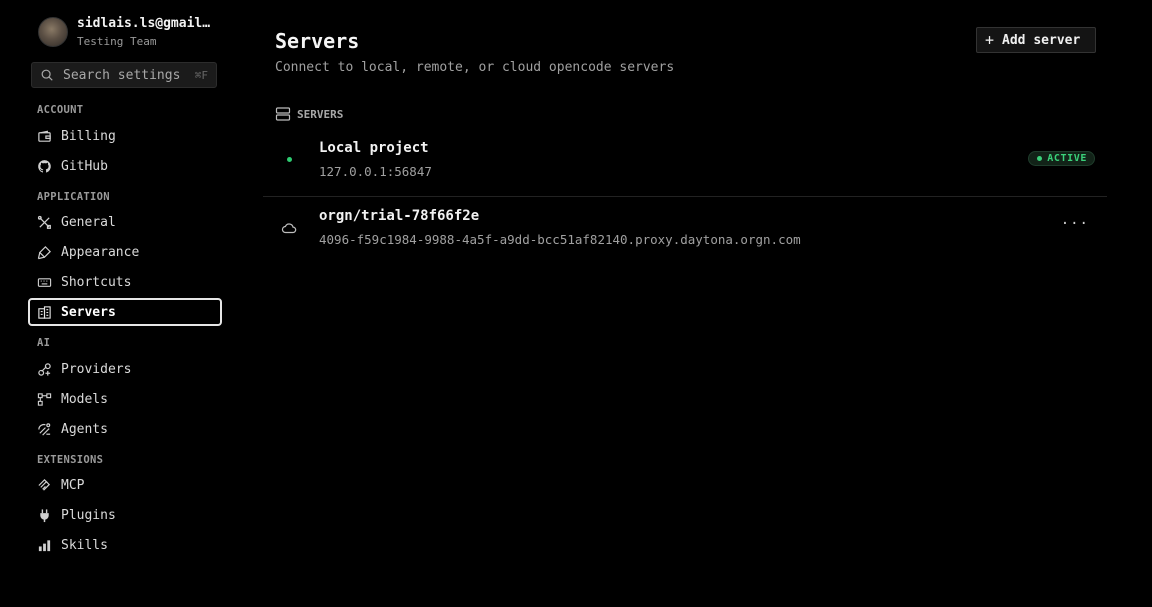 Image resolution: width=1152 pixels, height=607 pixels. What do you see at coordinates (88, 515) in the screenshot?
I see `sidebar-item-label: Plugins` at bounding box center [88, 515].